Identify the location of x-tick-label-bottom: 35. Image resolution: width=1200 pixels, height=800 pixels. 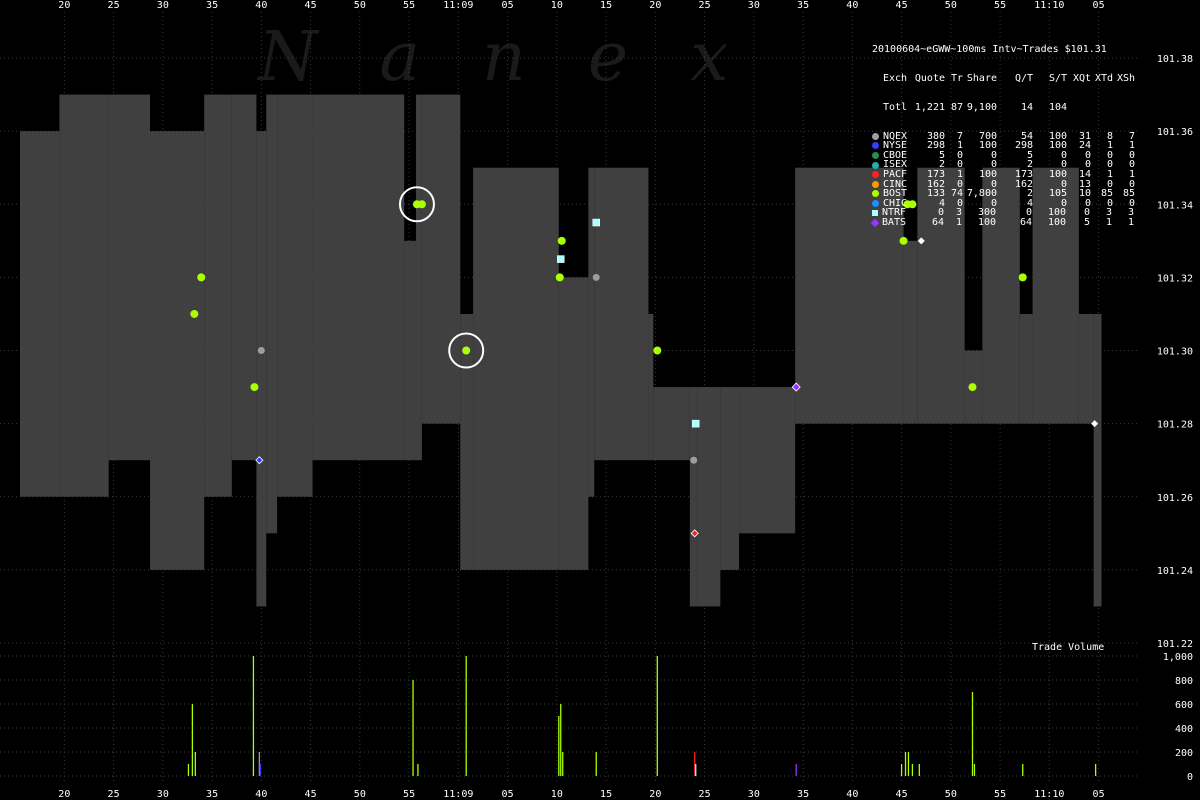
(212, 794).